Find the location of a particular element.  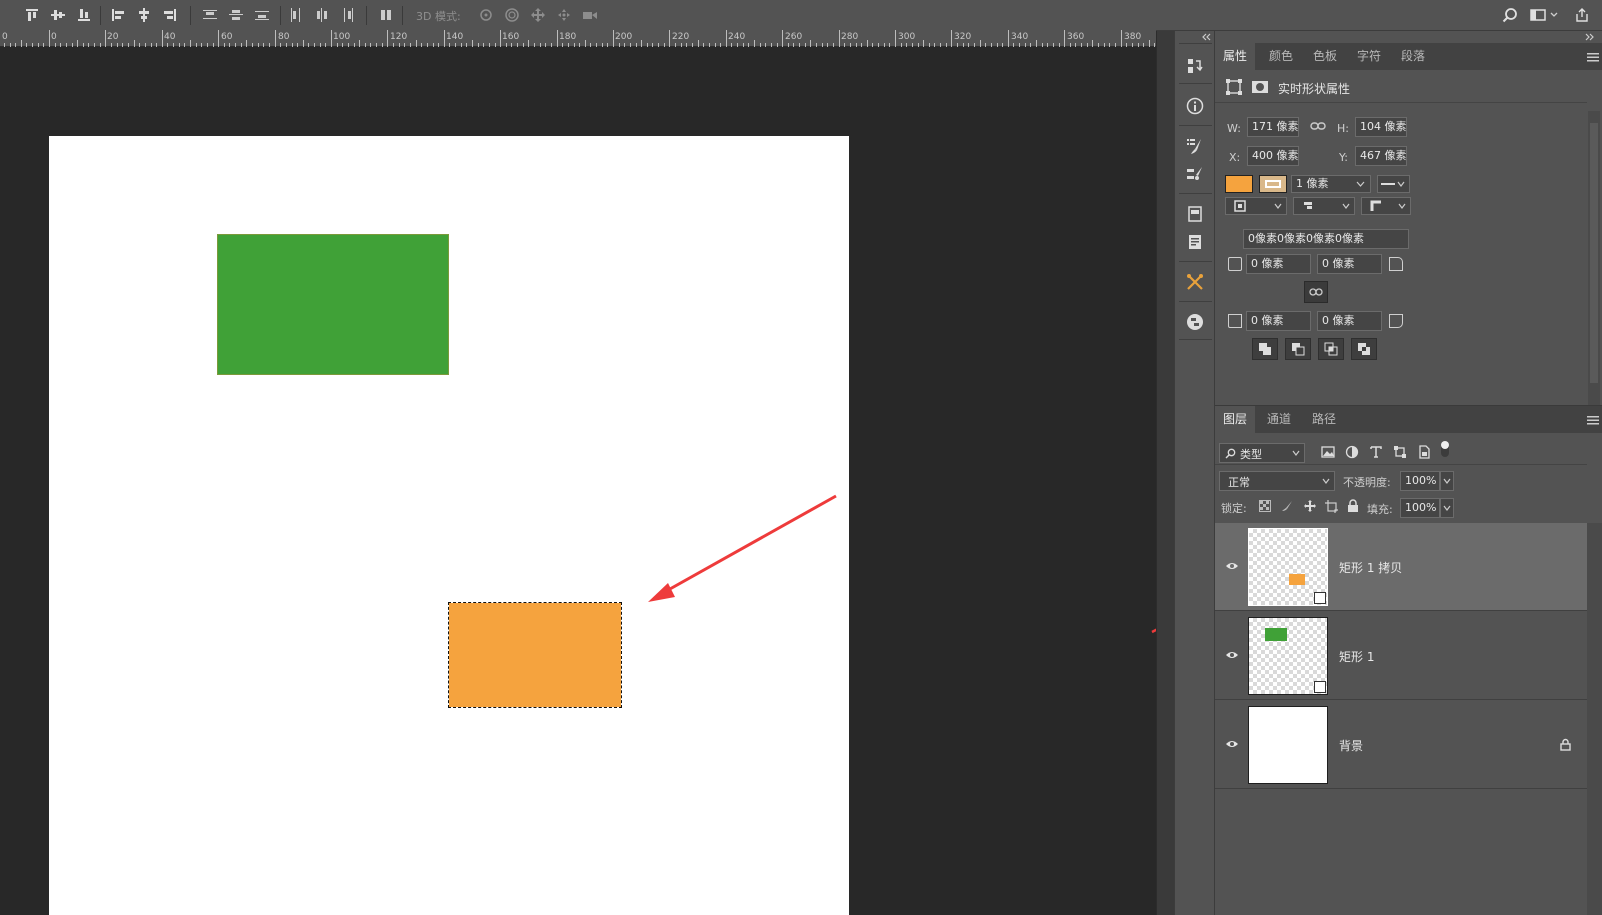

subtract-shapes-icon is located at coordinates (1298, 349).